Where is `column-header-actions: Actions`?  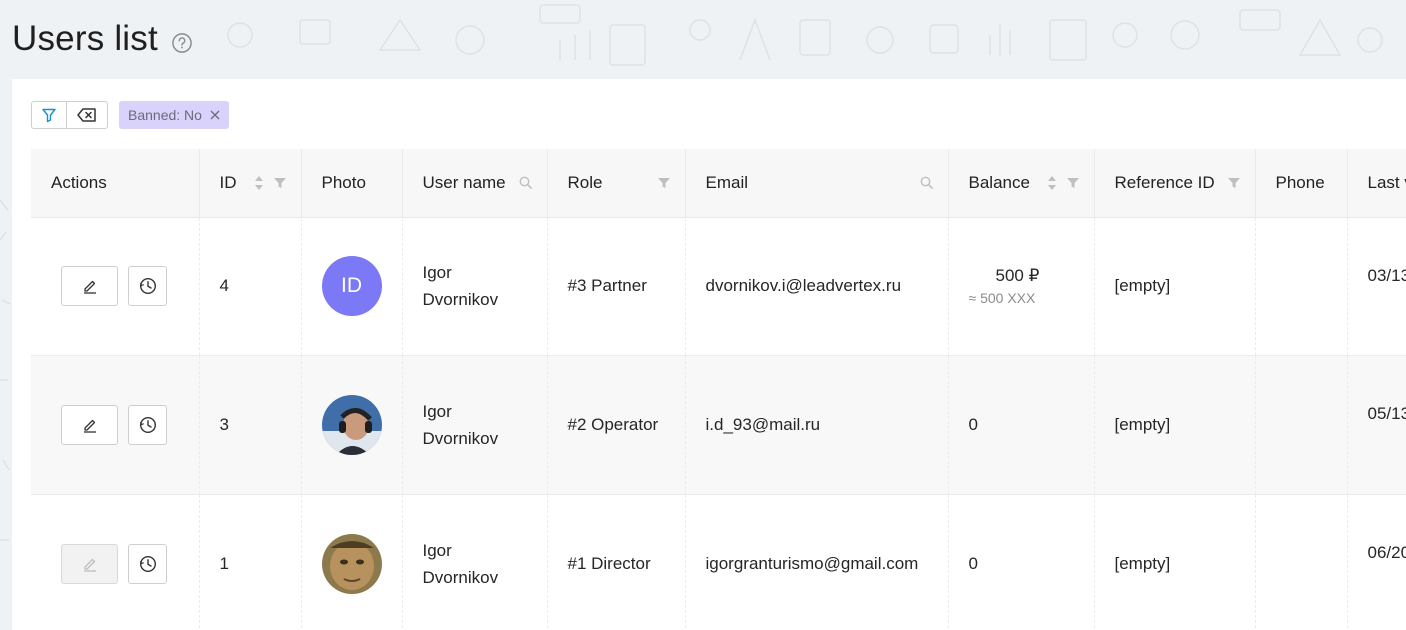
column-header-actions: Actions is located at coordinates (115, 183).